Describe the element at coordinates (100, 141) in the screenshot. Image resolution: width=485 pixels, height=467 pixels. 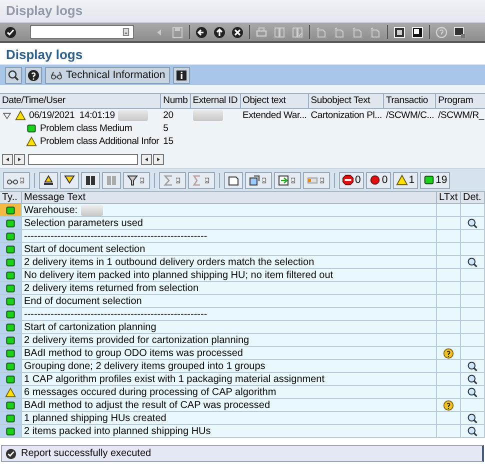
I see `problem-class: Problem class Additional Infor` at that location.